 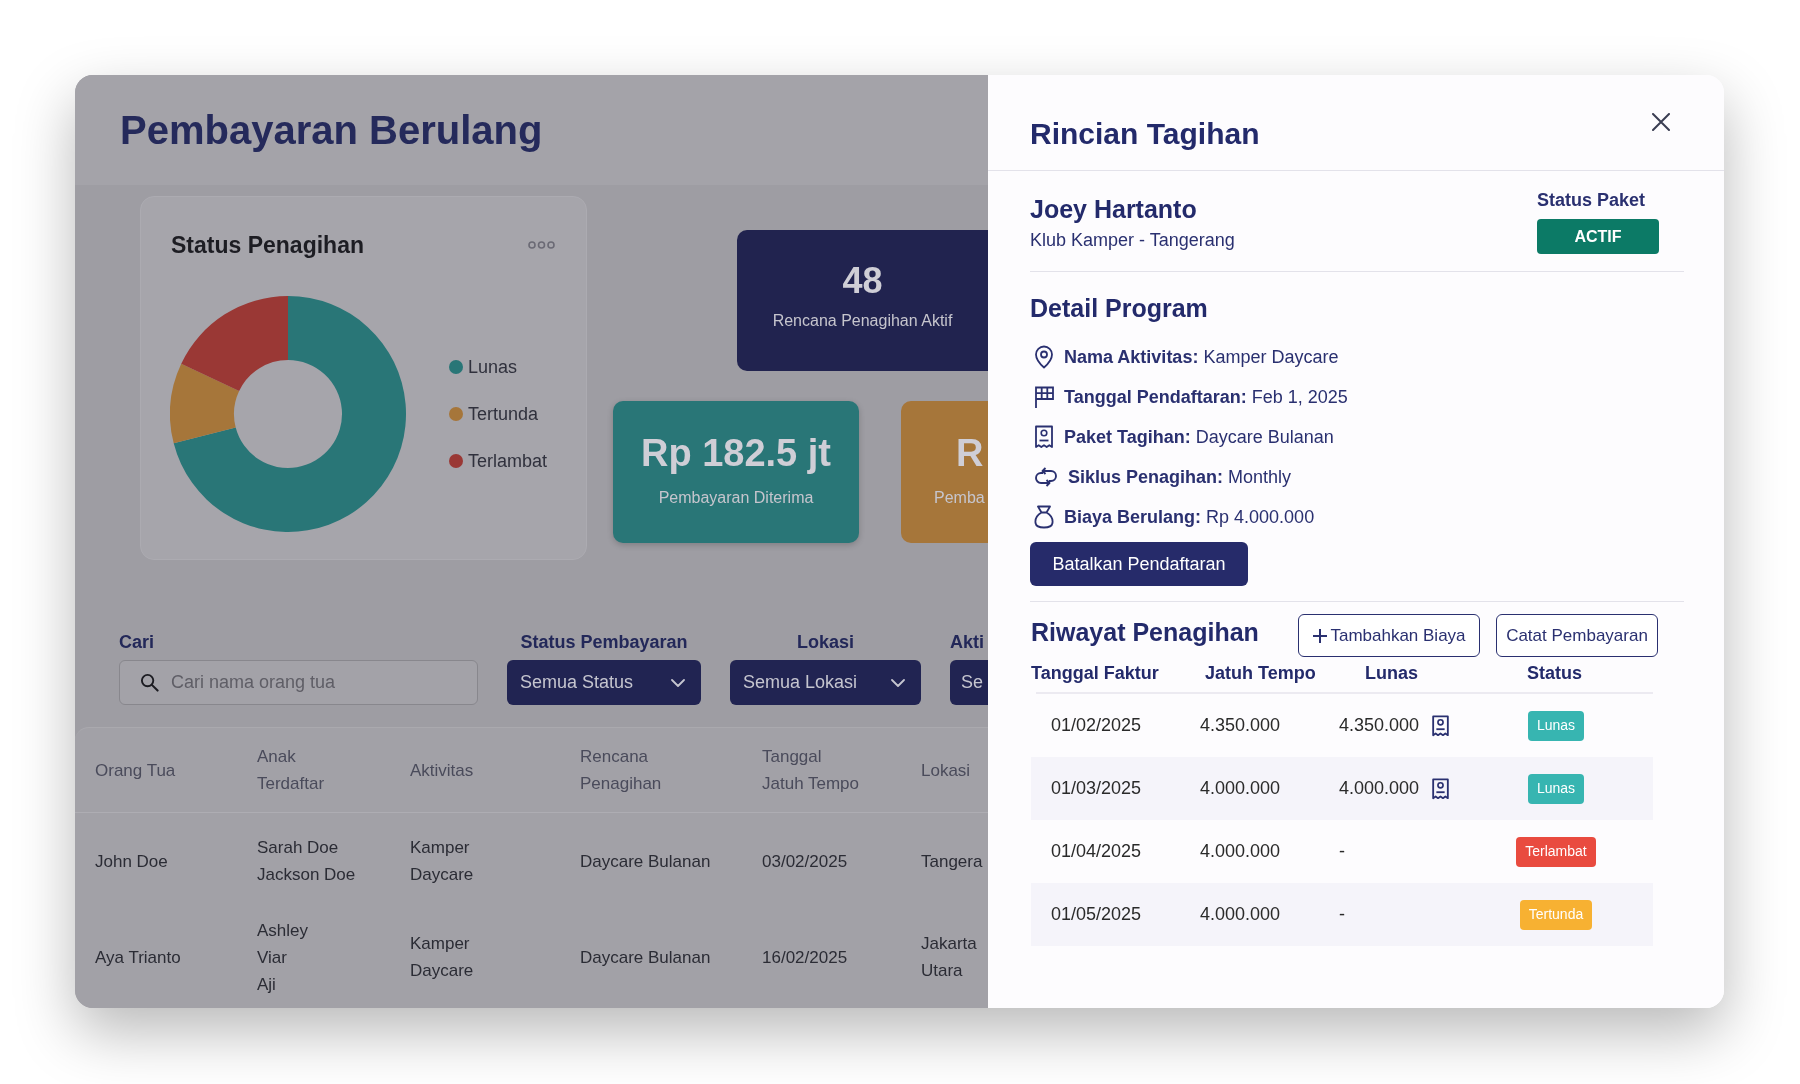 I want to click on legend-label: Lunas, so click(x=493, y=367).